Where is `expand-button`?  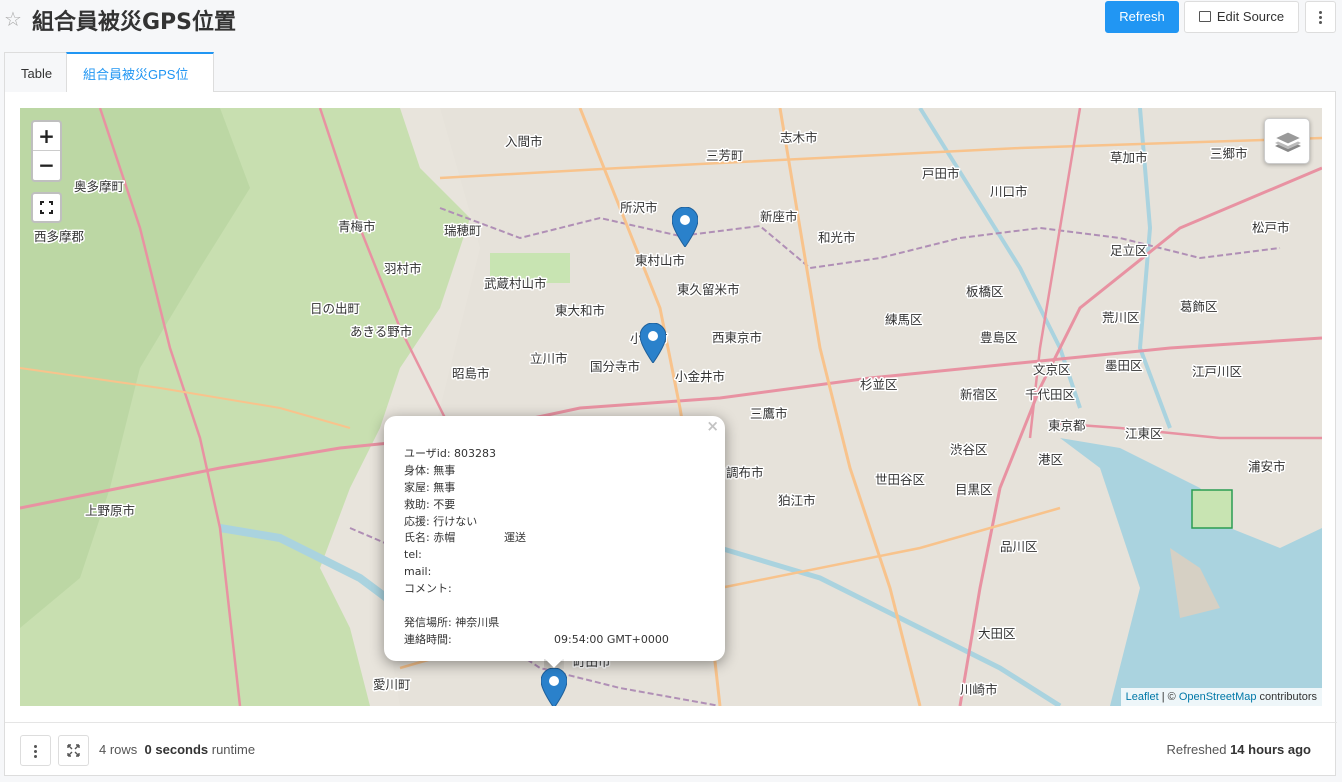 expand-button is located at coordinates (73, 750).